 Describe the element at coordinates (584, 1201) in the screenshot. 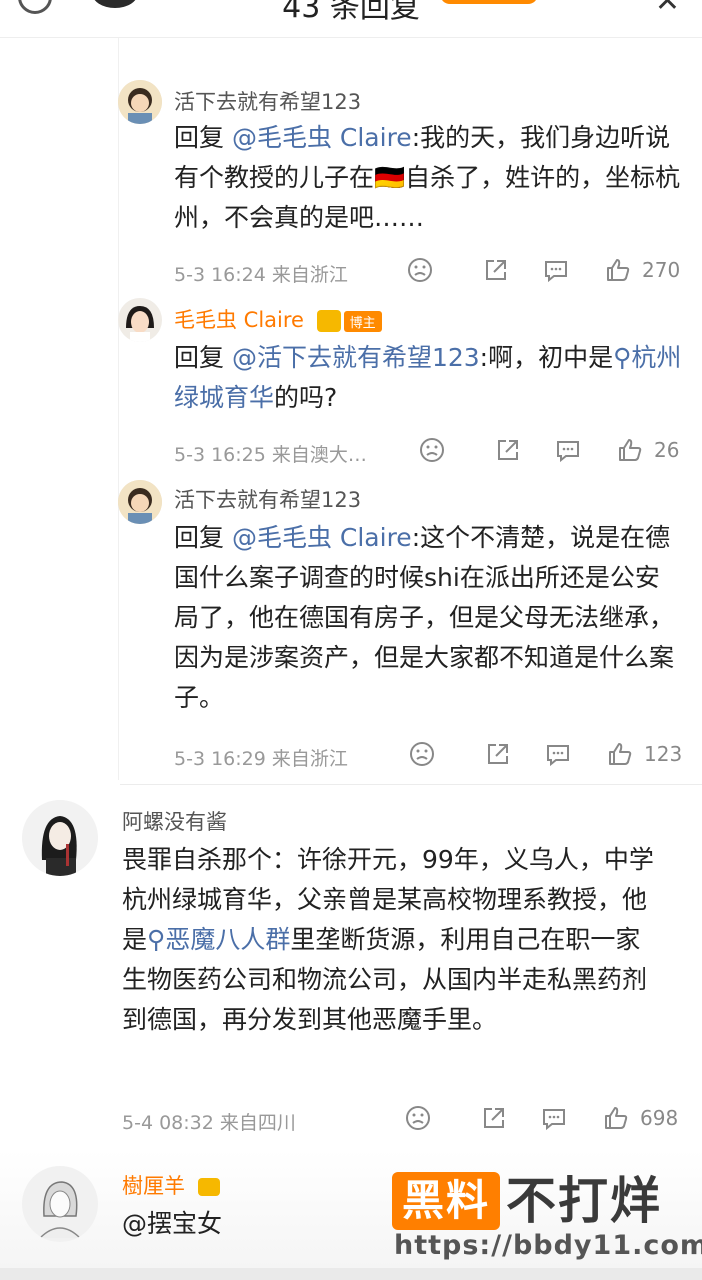

I see `watermark-text: 不打烊` at that location.